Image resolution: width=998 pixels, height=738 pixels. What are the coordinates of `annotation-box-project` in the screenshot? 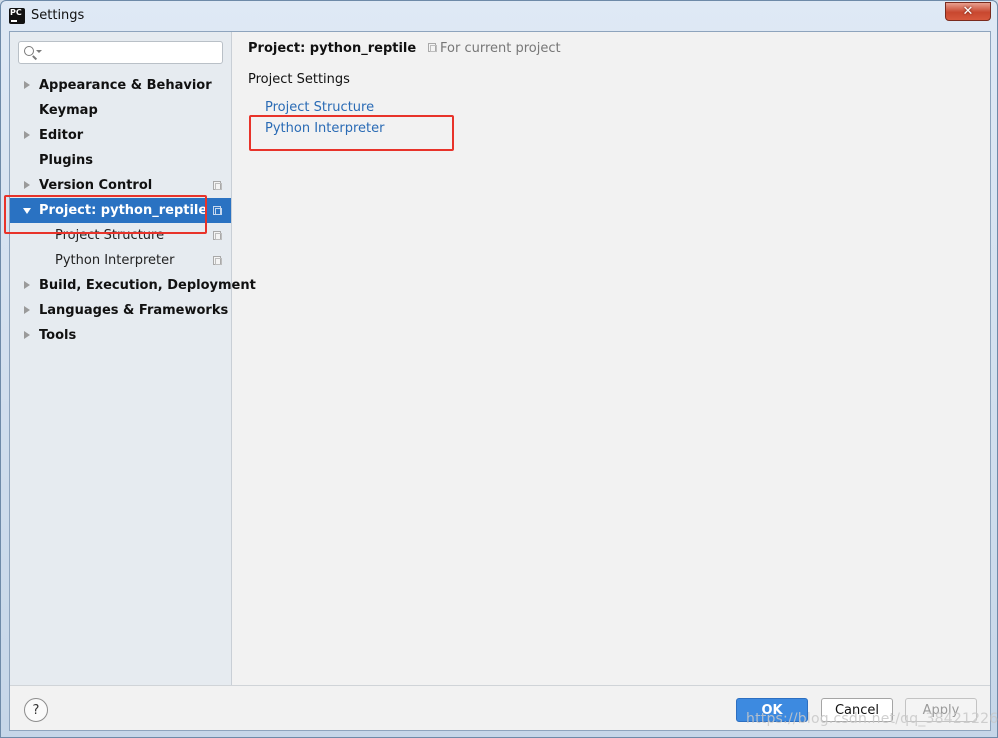 It's located at (105, 214).